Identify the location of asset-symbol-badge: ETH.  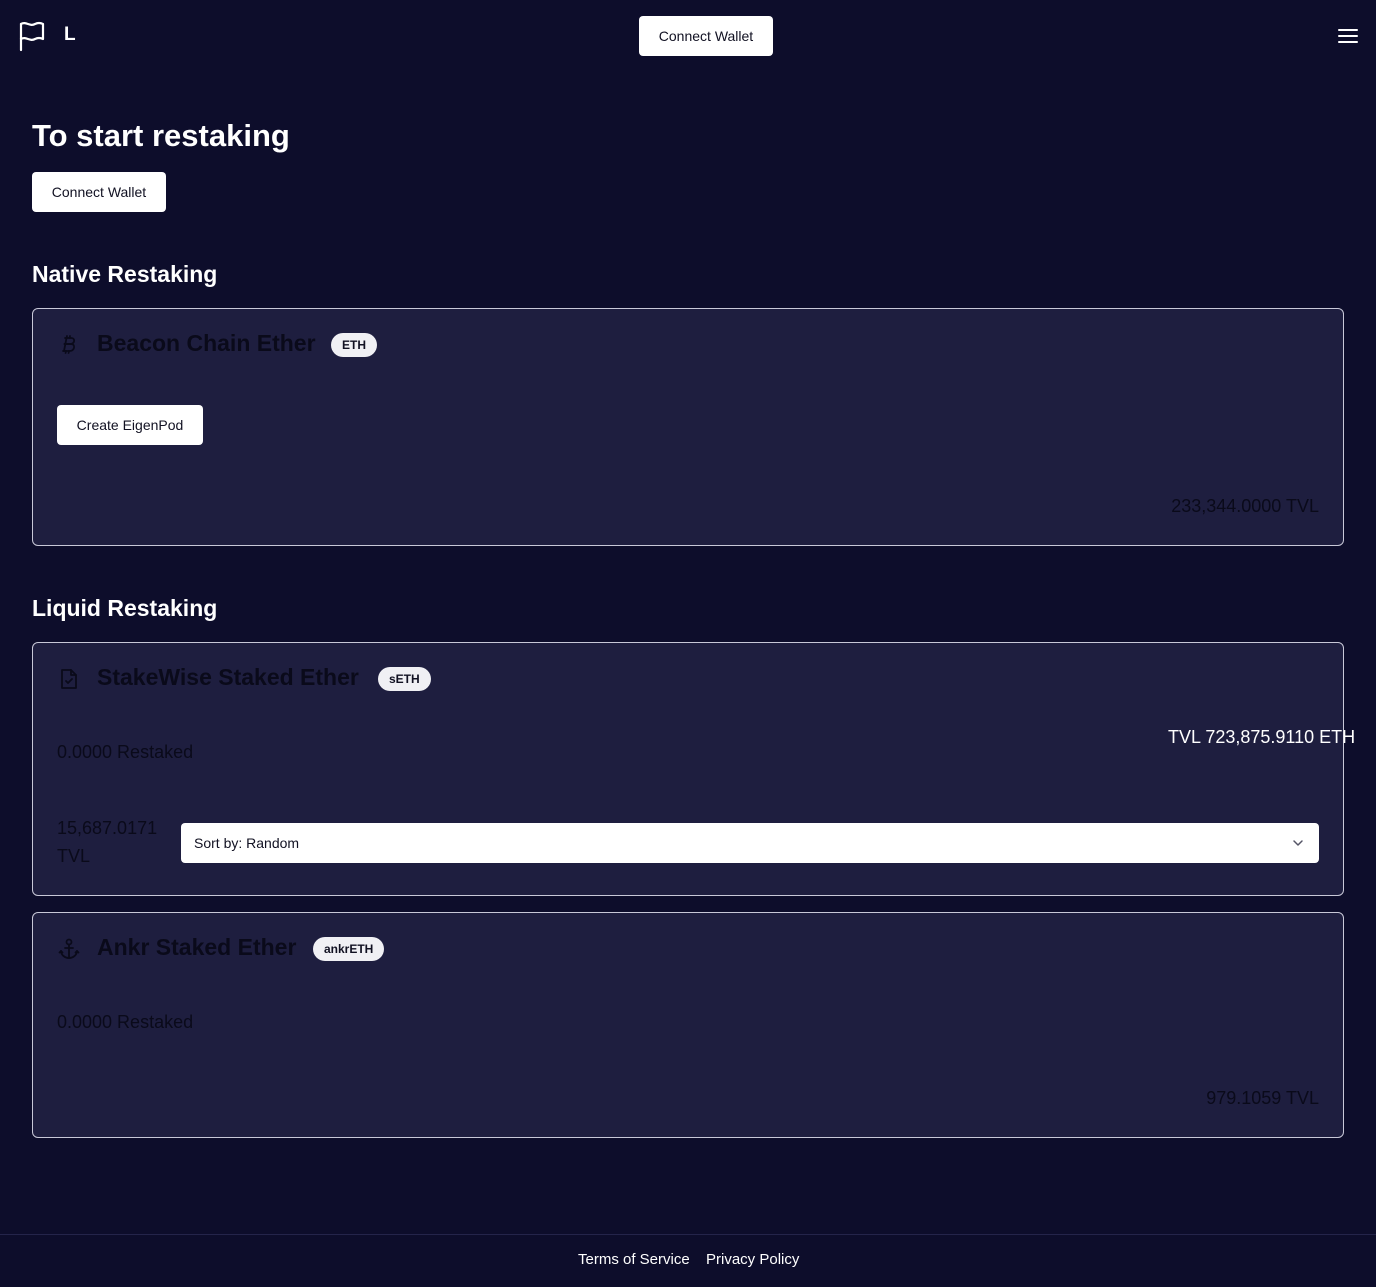
(354, 345).